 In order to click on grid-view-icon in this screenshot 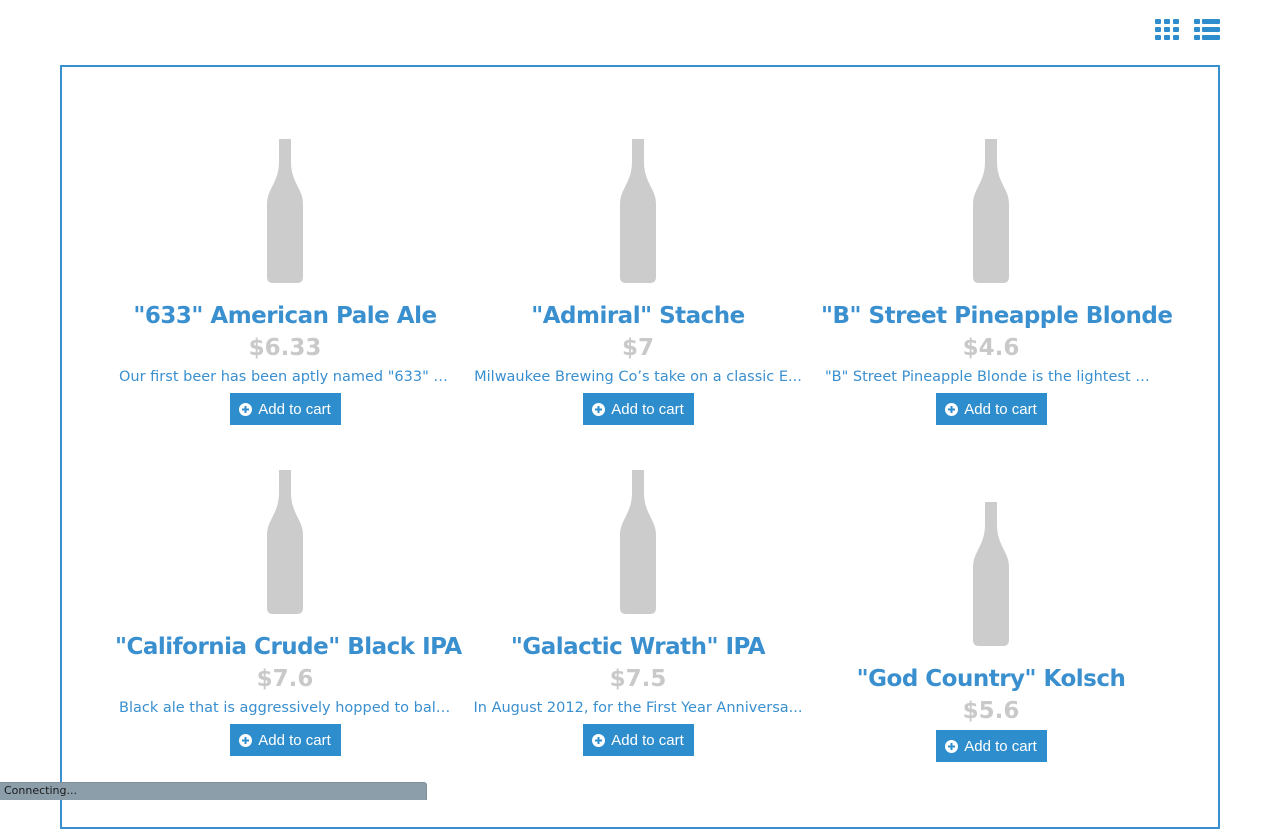, I will do `click(1167, 29)`.